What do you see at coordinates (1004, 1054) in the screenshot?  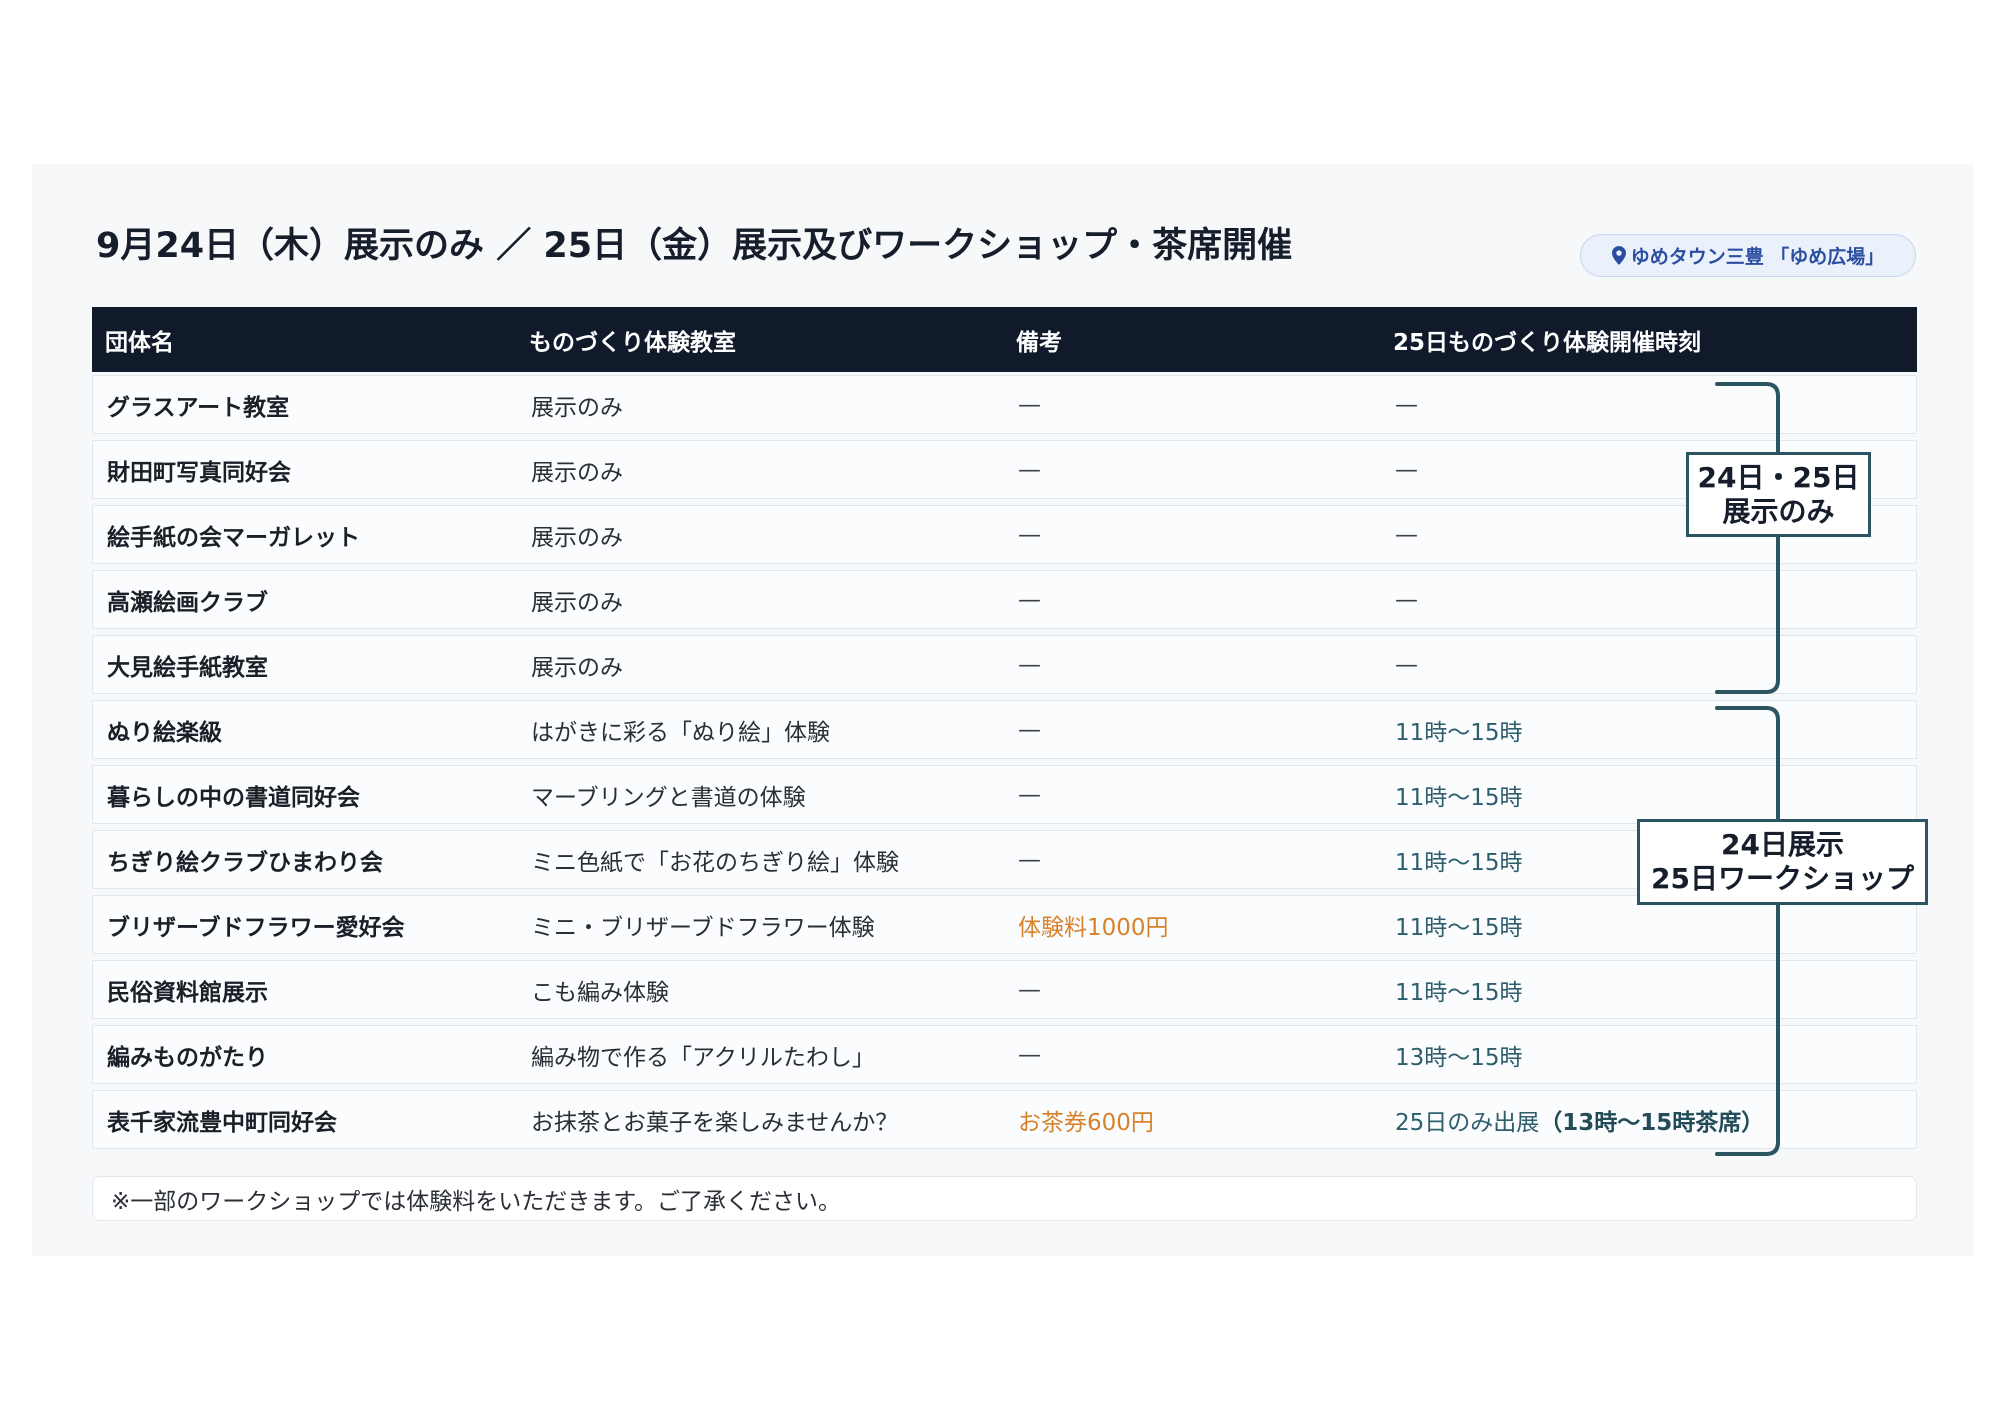 I see `table-row: 編みものがたり 編み物で作る「アクリルたわし」 — 13時〜15時` at bounding box center [1004, 1054].